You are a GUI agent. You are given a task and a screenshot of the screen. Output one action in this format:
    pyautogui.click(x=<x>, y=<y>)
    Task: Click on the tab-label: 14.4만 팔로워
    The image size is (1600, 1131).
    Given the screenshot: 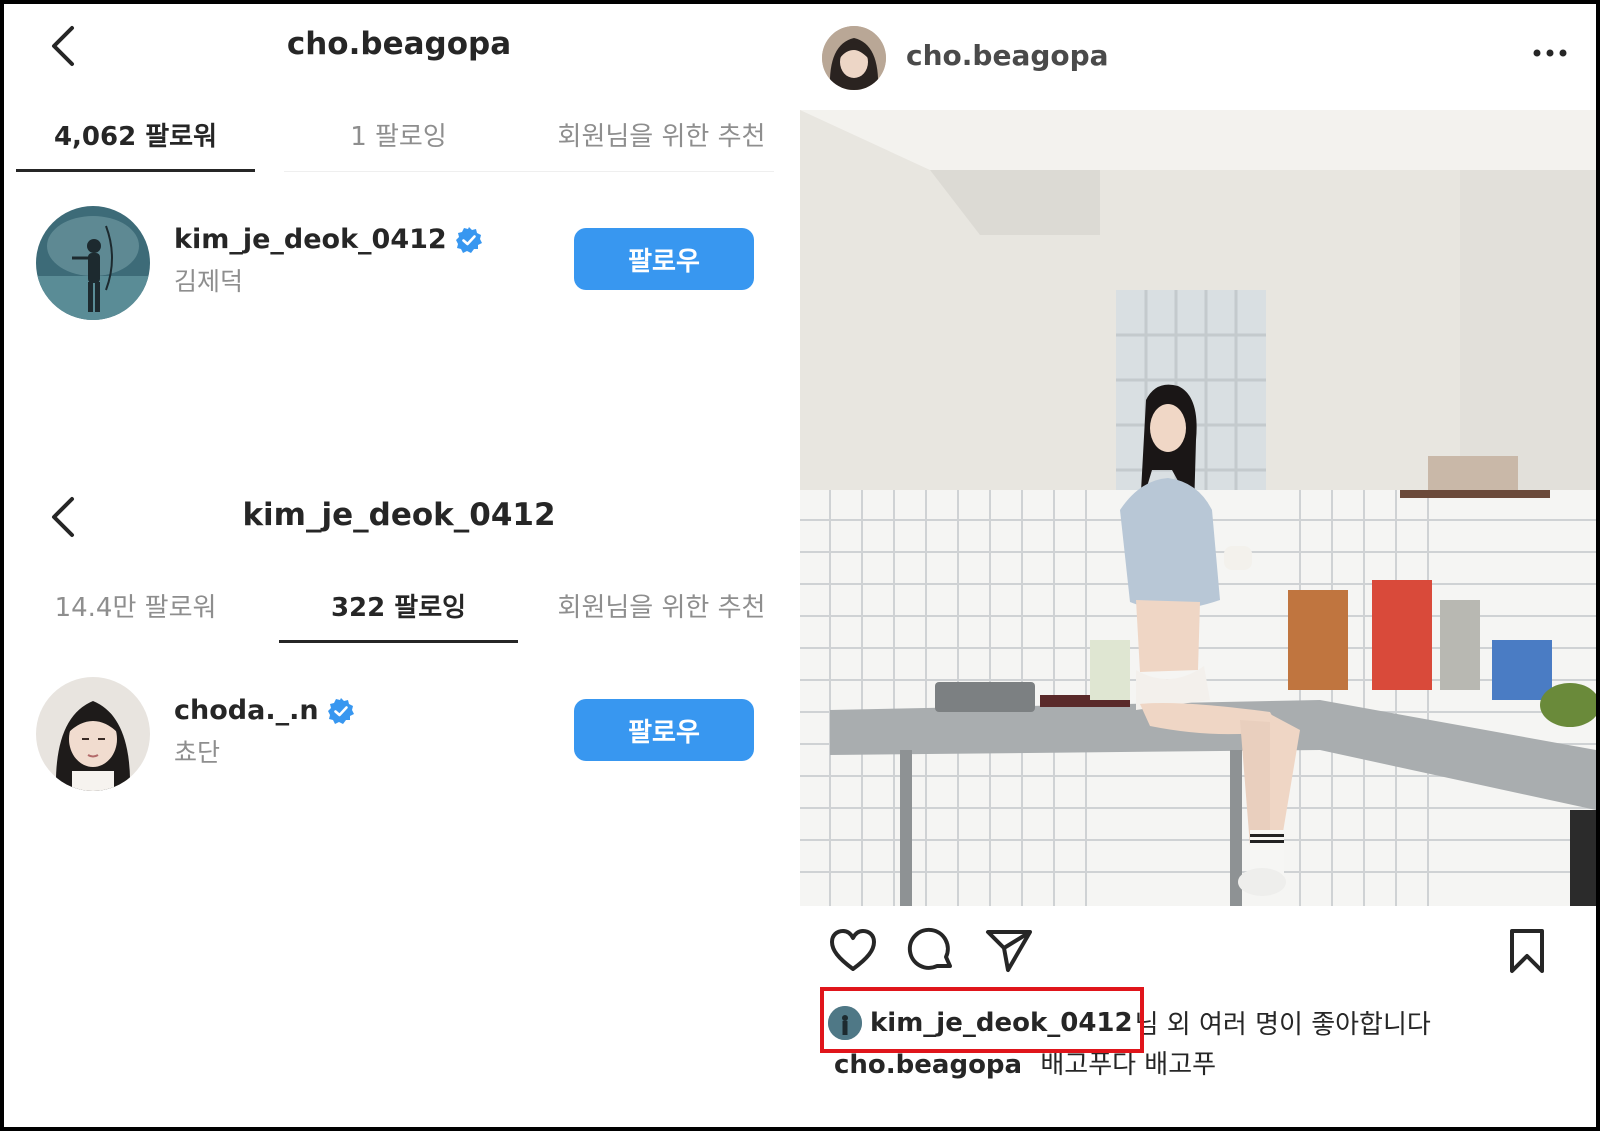 What is the action you would take?
    pyautogui.click(x=135, y=608)
    